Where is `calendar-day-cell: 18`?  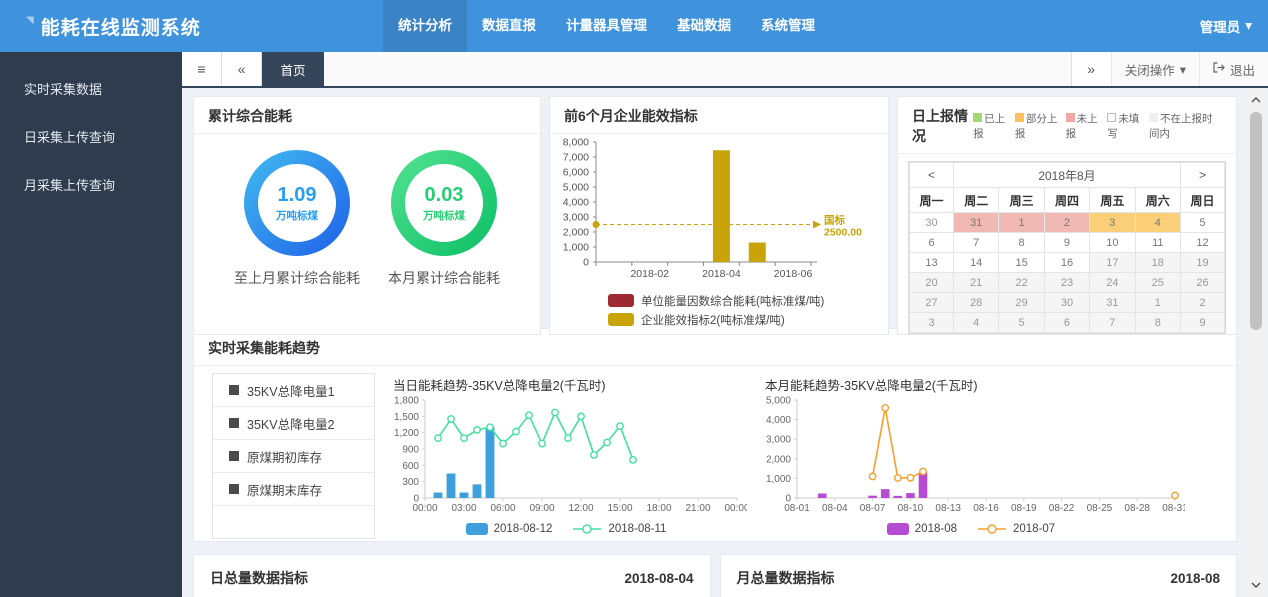 calendar-day-cell: 18 is located at coordinates (1158, 262).